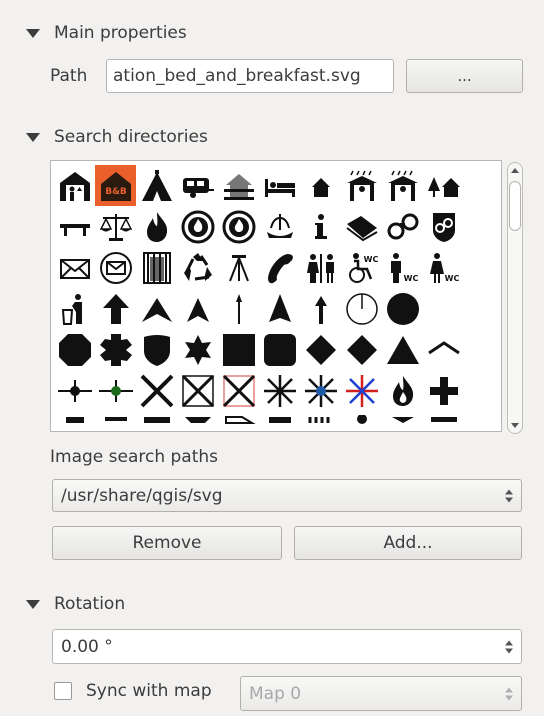  What do you see at coordinates (381, 693) in the screenshot?
I see `map-select: Map 0` at bounding box center [381, 693].